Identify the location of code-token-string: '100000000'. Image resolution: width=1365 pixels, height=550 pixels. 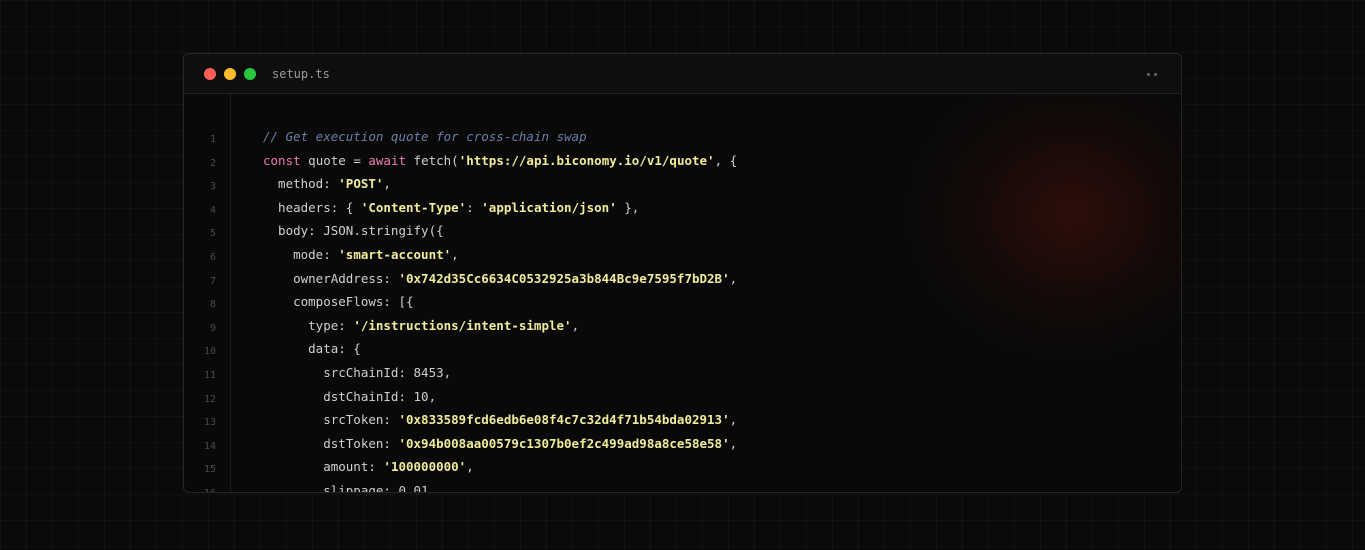
(425, 467).